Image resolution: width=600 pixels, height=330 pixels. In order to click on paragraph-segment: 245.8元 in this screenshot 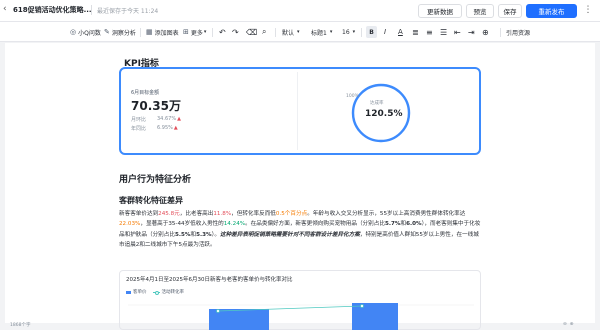, I will do `click(169, 214)`.